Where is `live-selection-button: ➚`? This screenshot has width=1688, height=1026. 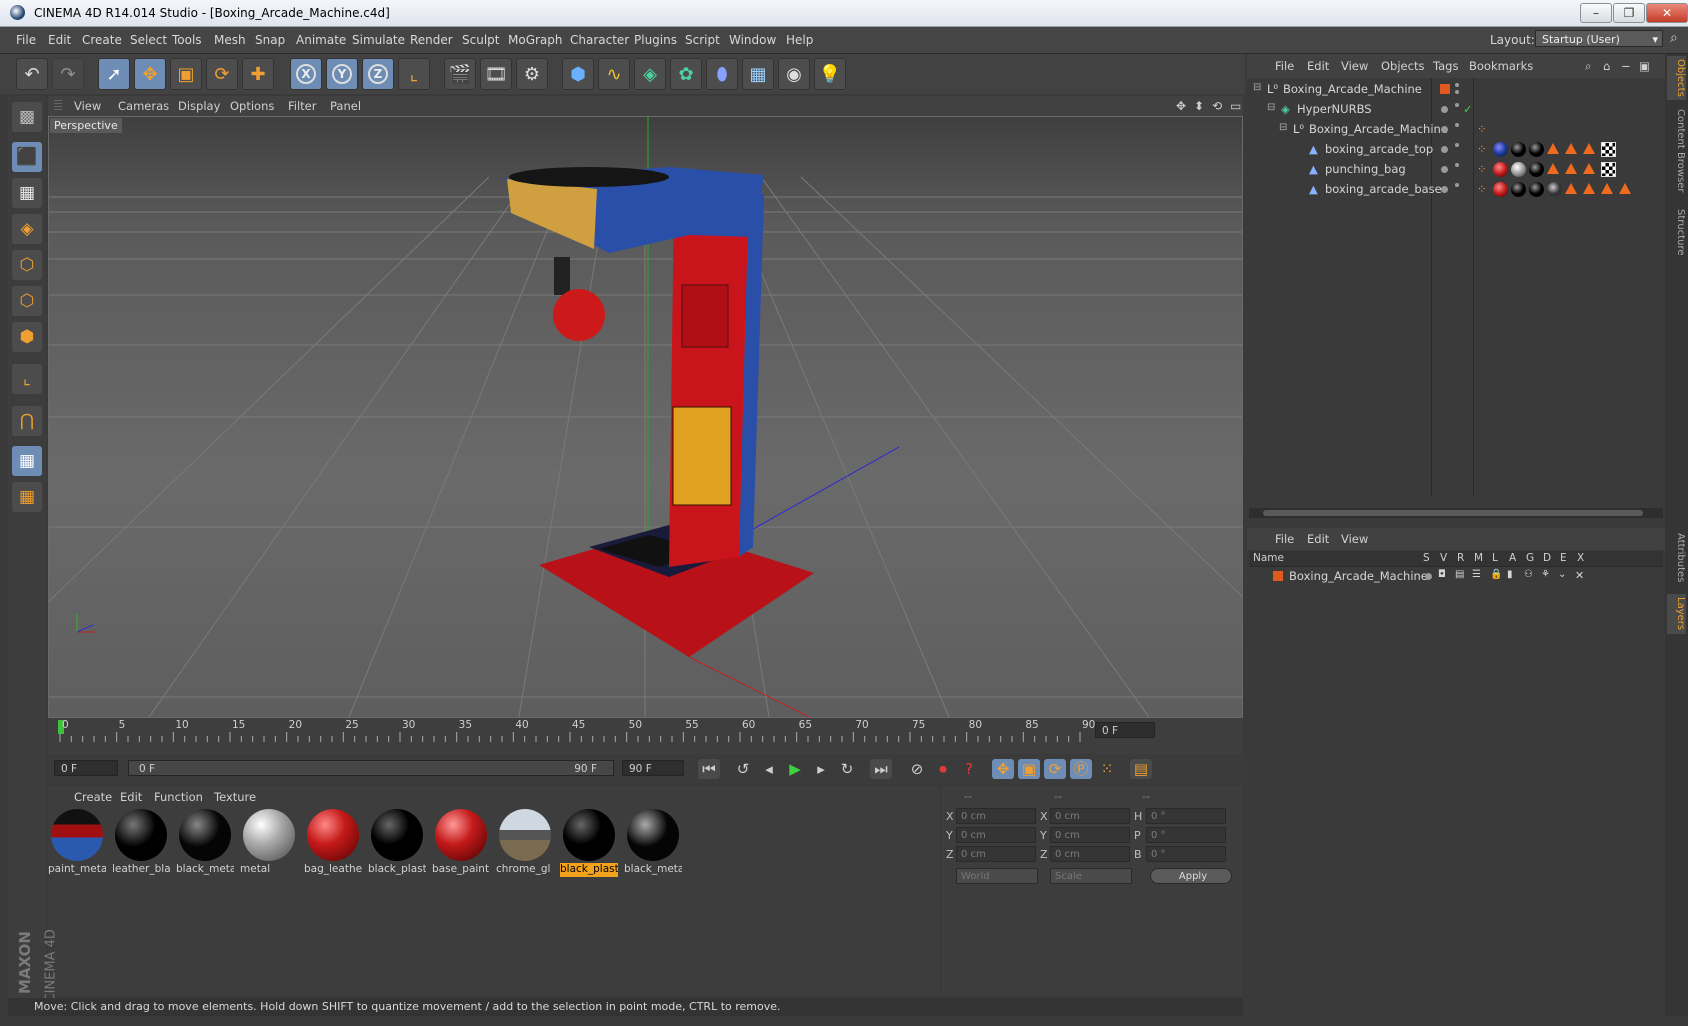 live-selection-button: ➚ is located at coordinates (114, 74).